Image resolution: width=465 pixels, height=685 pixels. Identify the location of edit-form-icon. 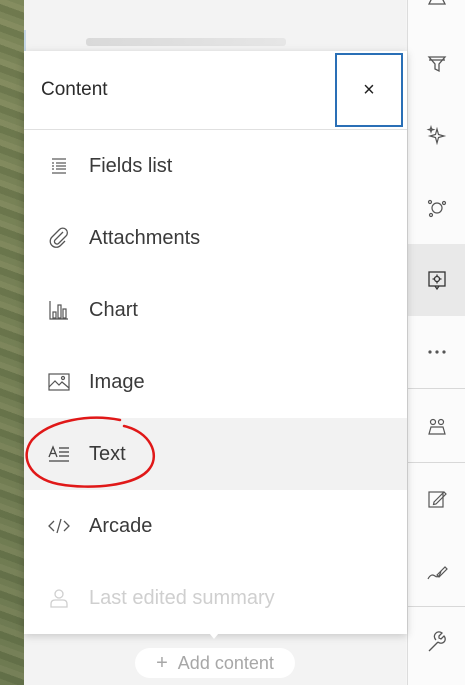
(437, 499).